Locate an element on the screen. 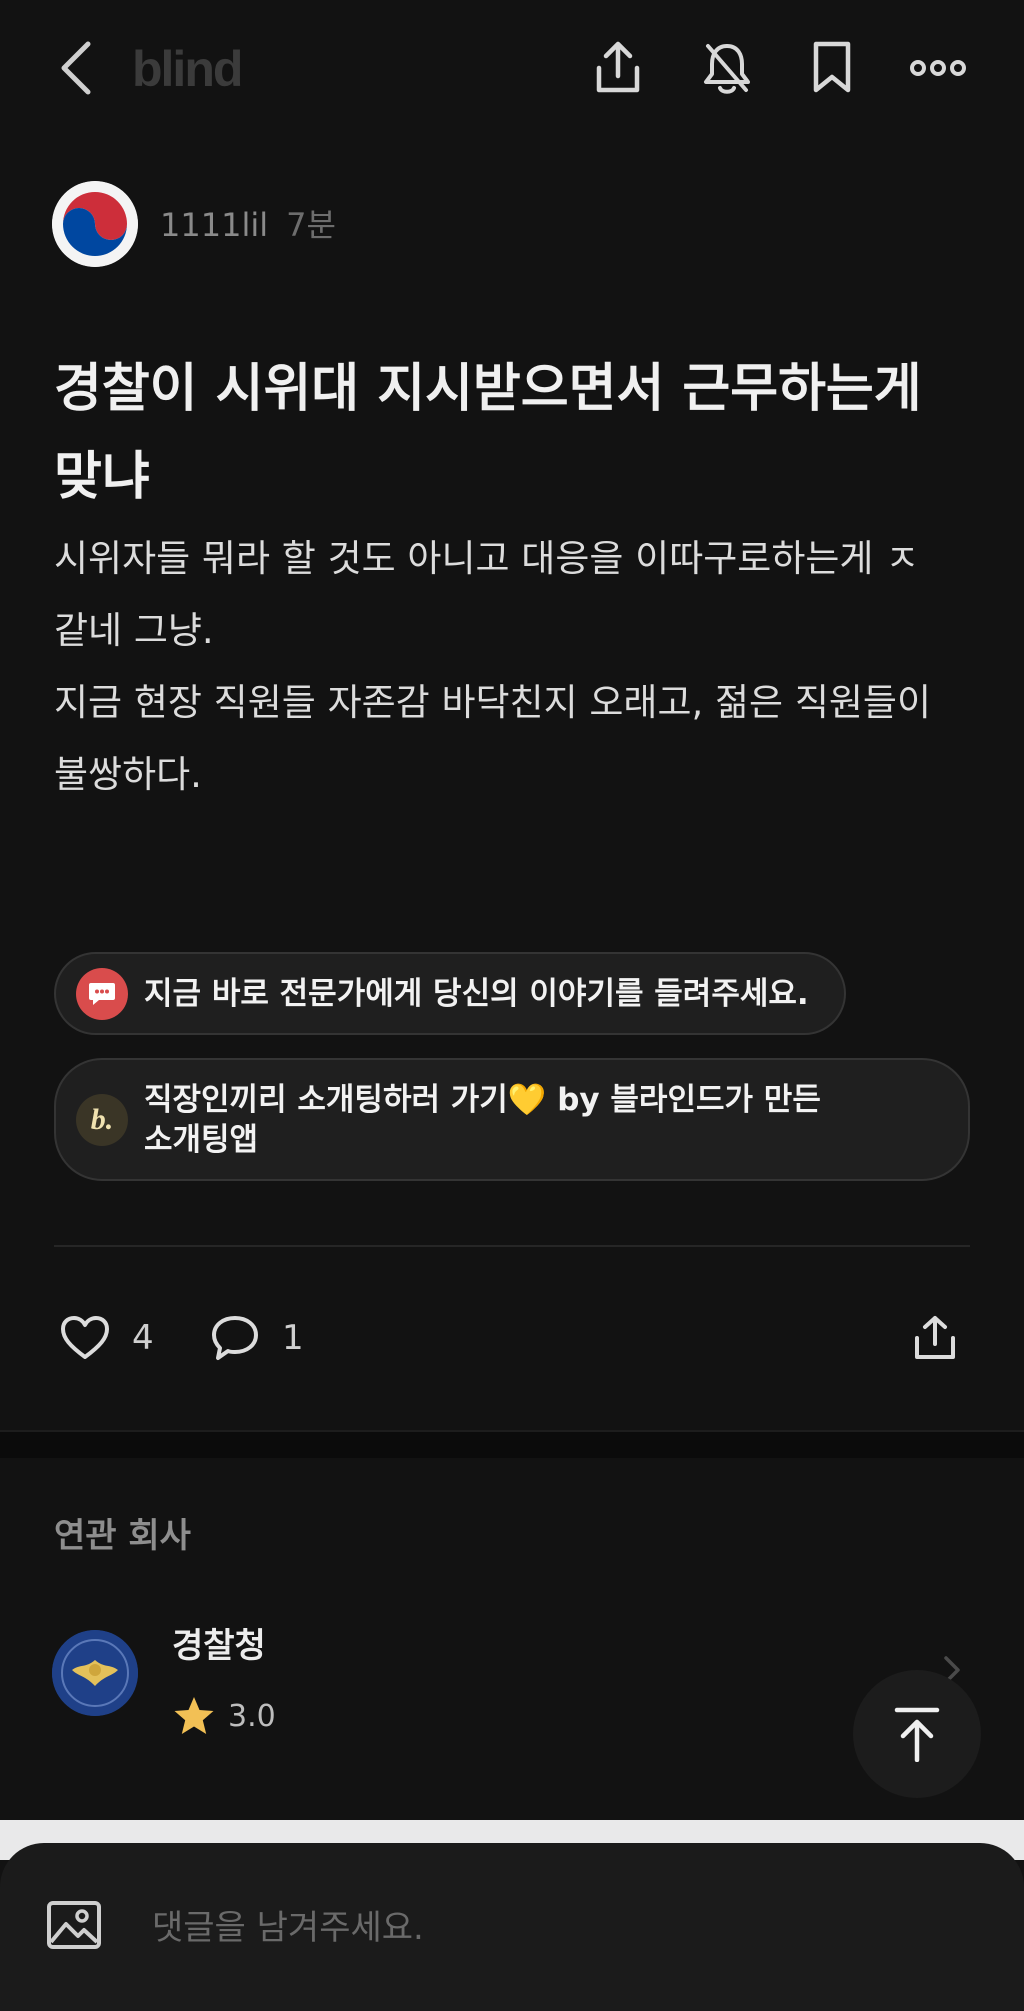  company-logo is located at coordinates (95, 1673).